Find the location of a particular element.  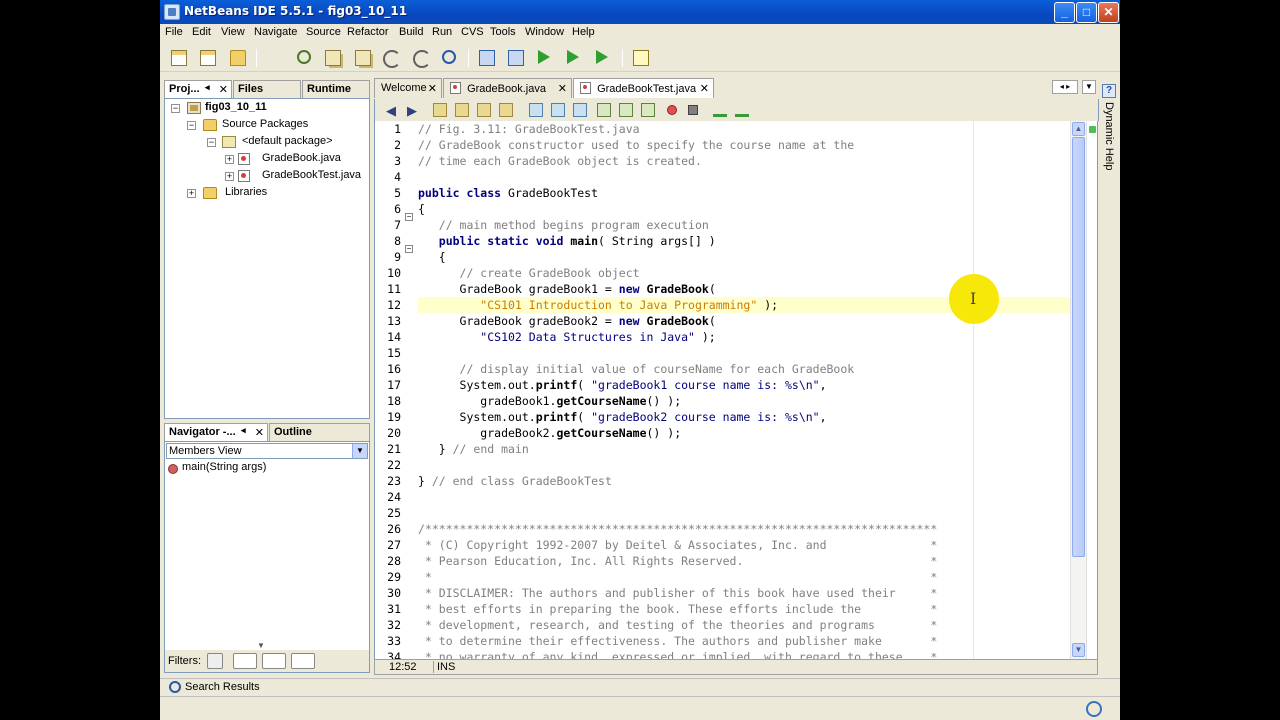

code-line: // main method begins program execution is located at coordinates (563, 225).